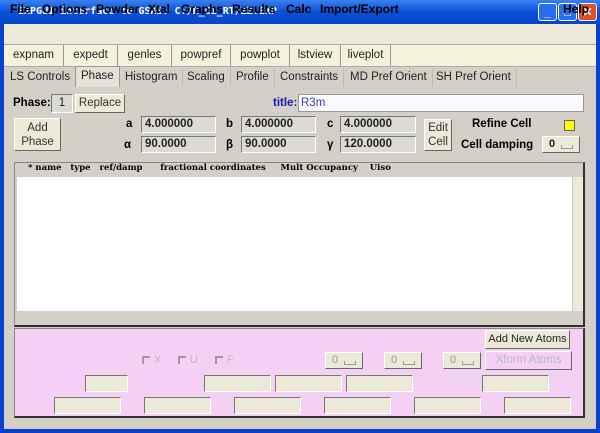  What do you see at coordinates (202, 9) in the screenshot?
I see `menu-graphs: Graphs` at bounding box center [202, 9].